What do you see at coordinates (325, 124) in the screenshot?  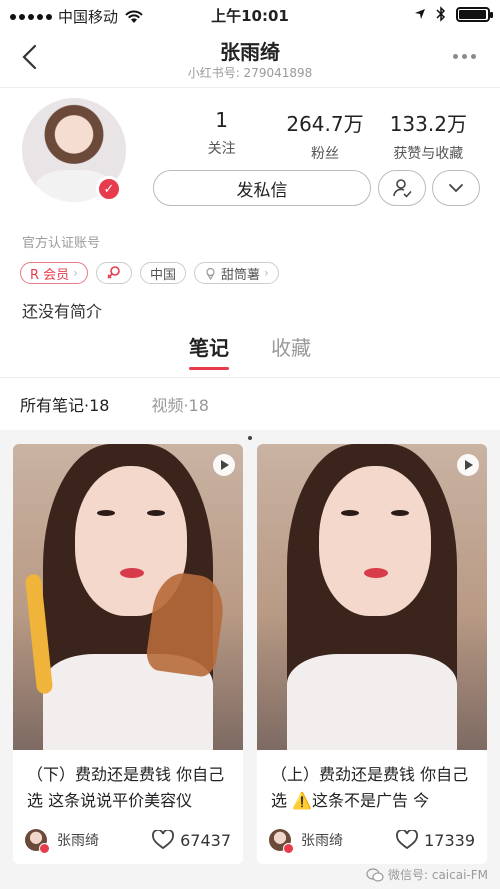 I see `stat-value: 264.7万` at bounding box center [325, 124].